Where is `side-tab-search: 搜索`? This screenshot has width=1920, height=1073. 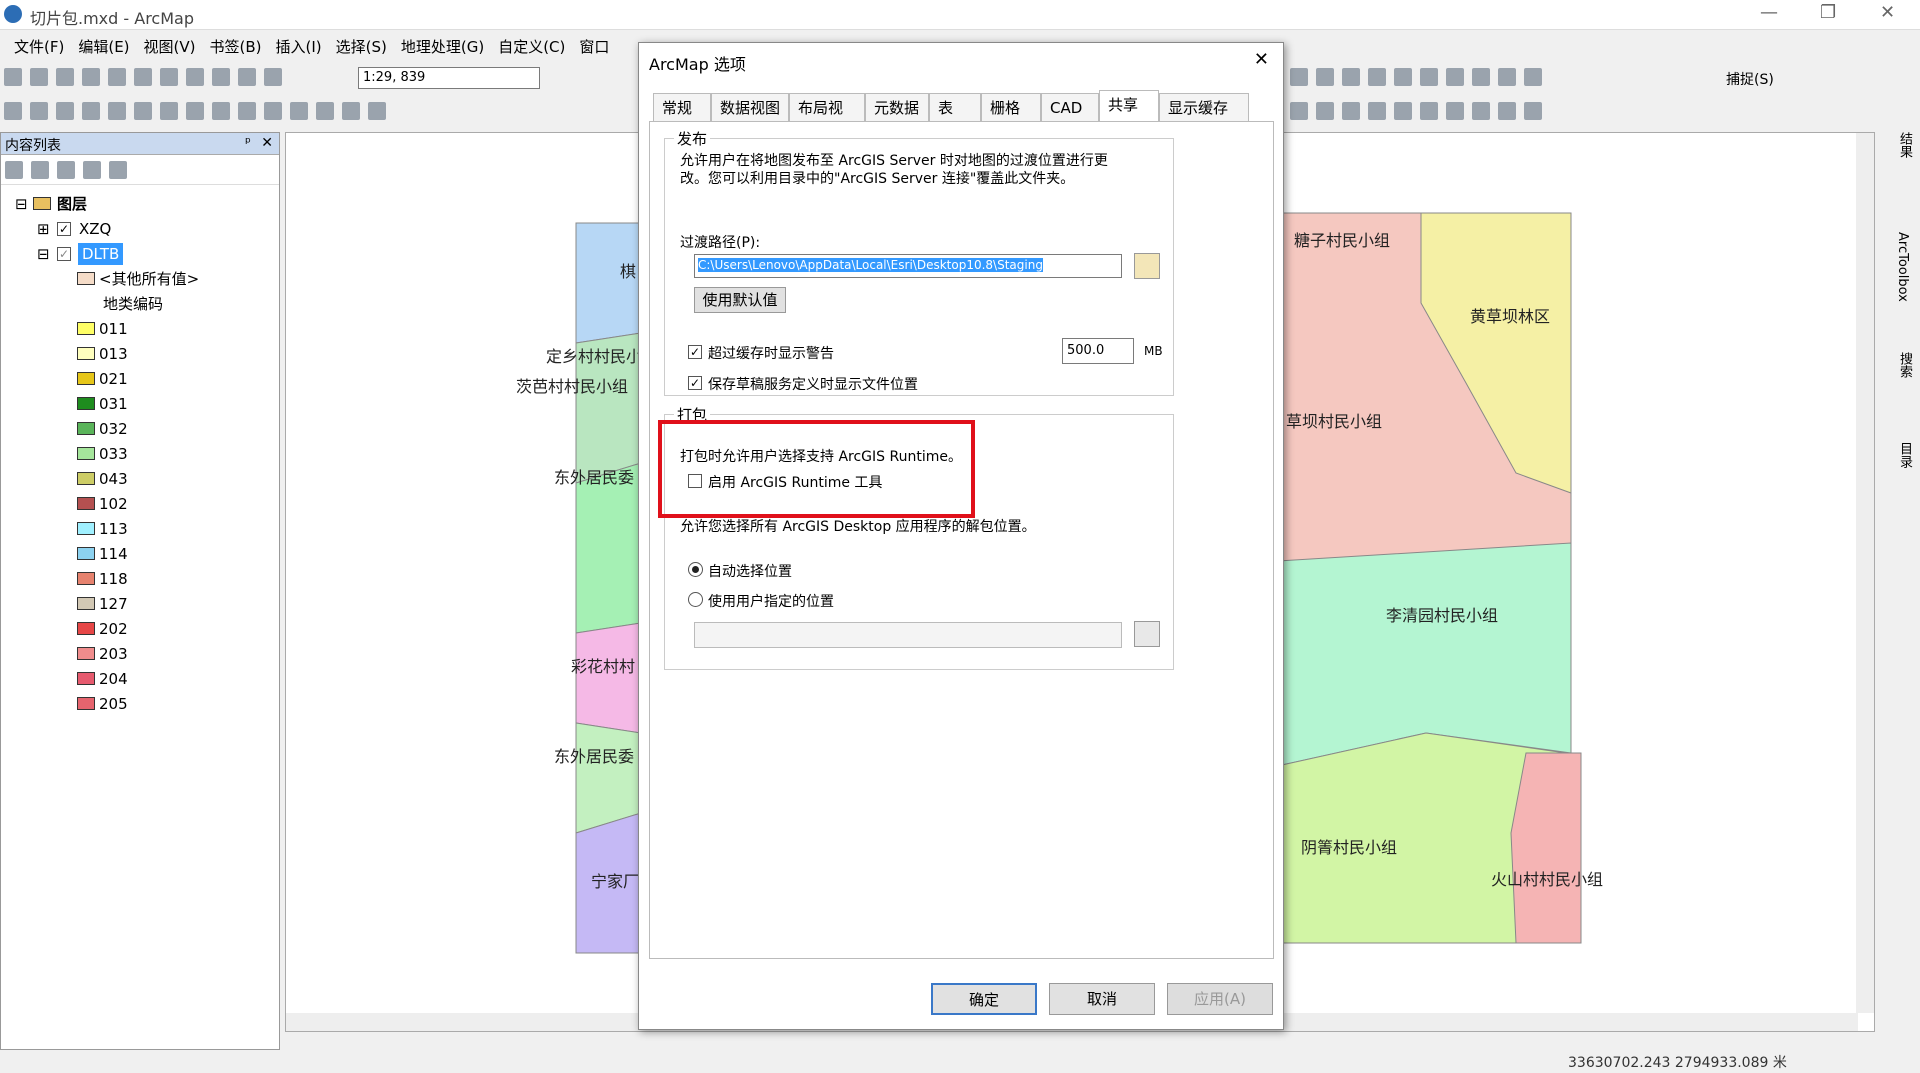 side-tab-search: 搜索 is located at coordinates (1904, 365).